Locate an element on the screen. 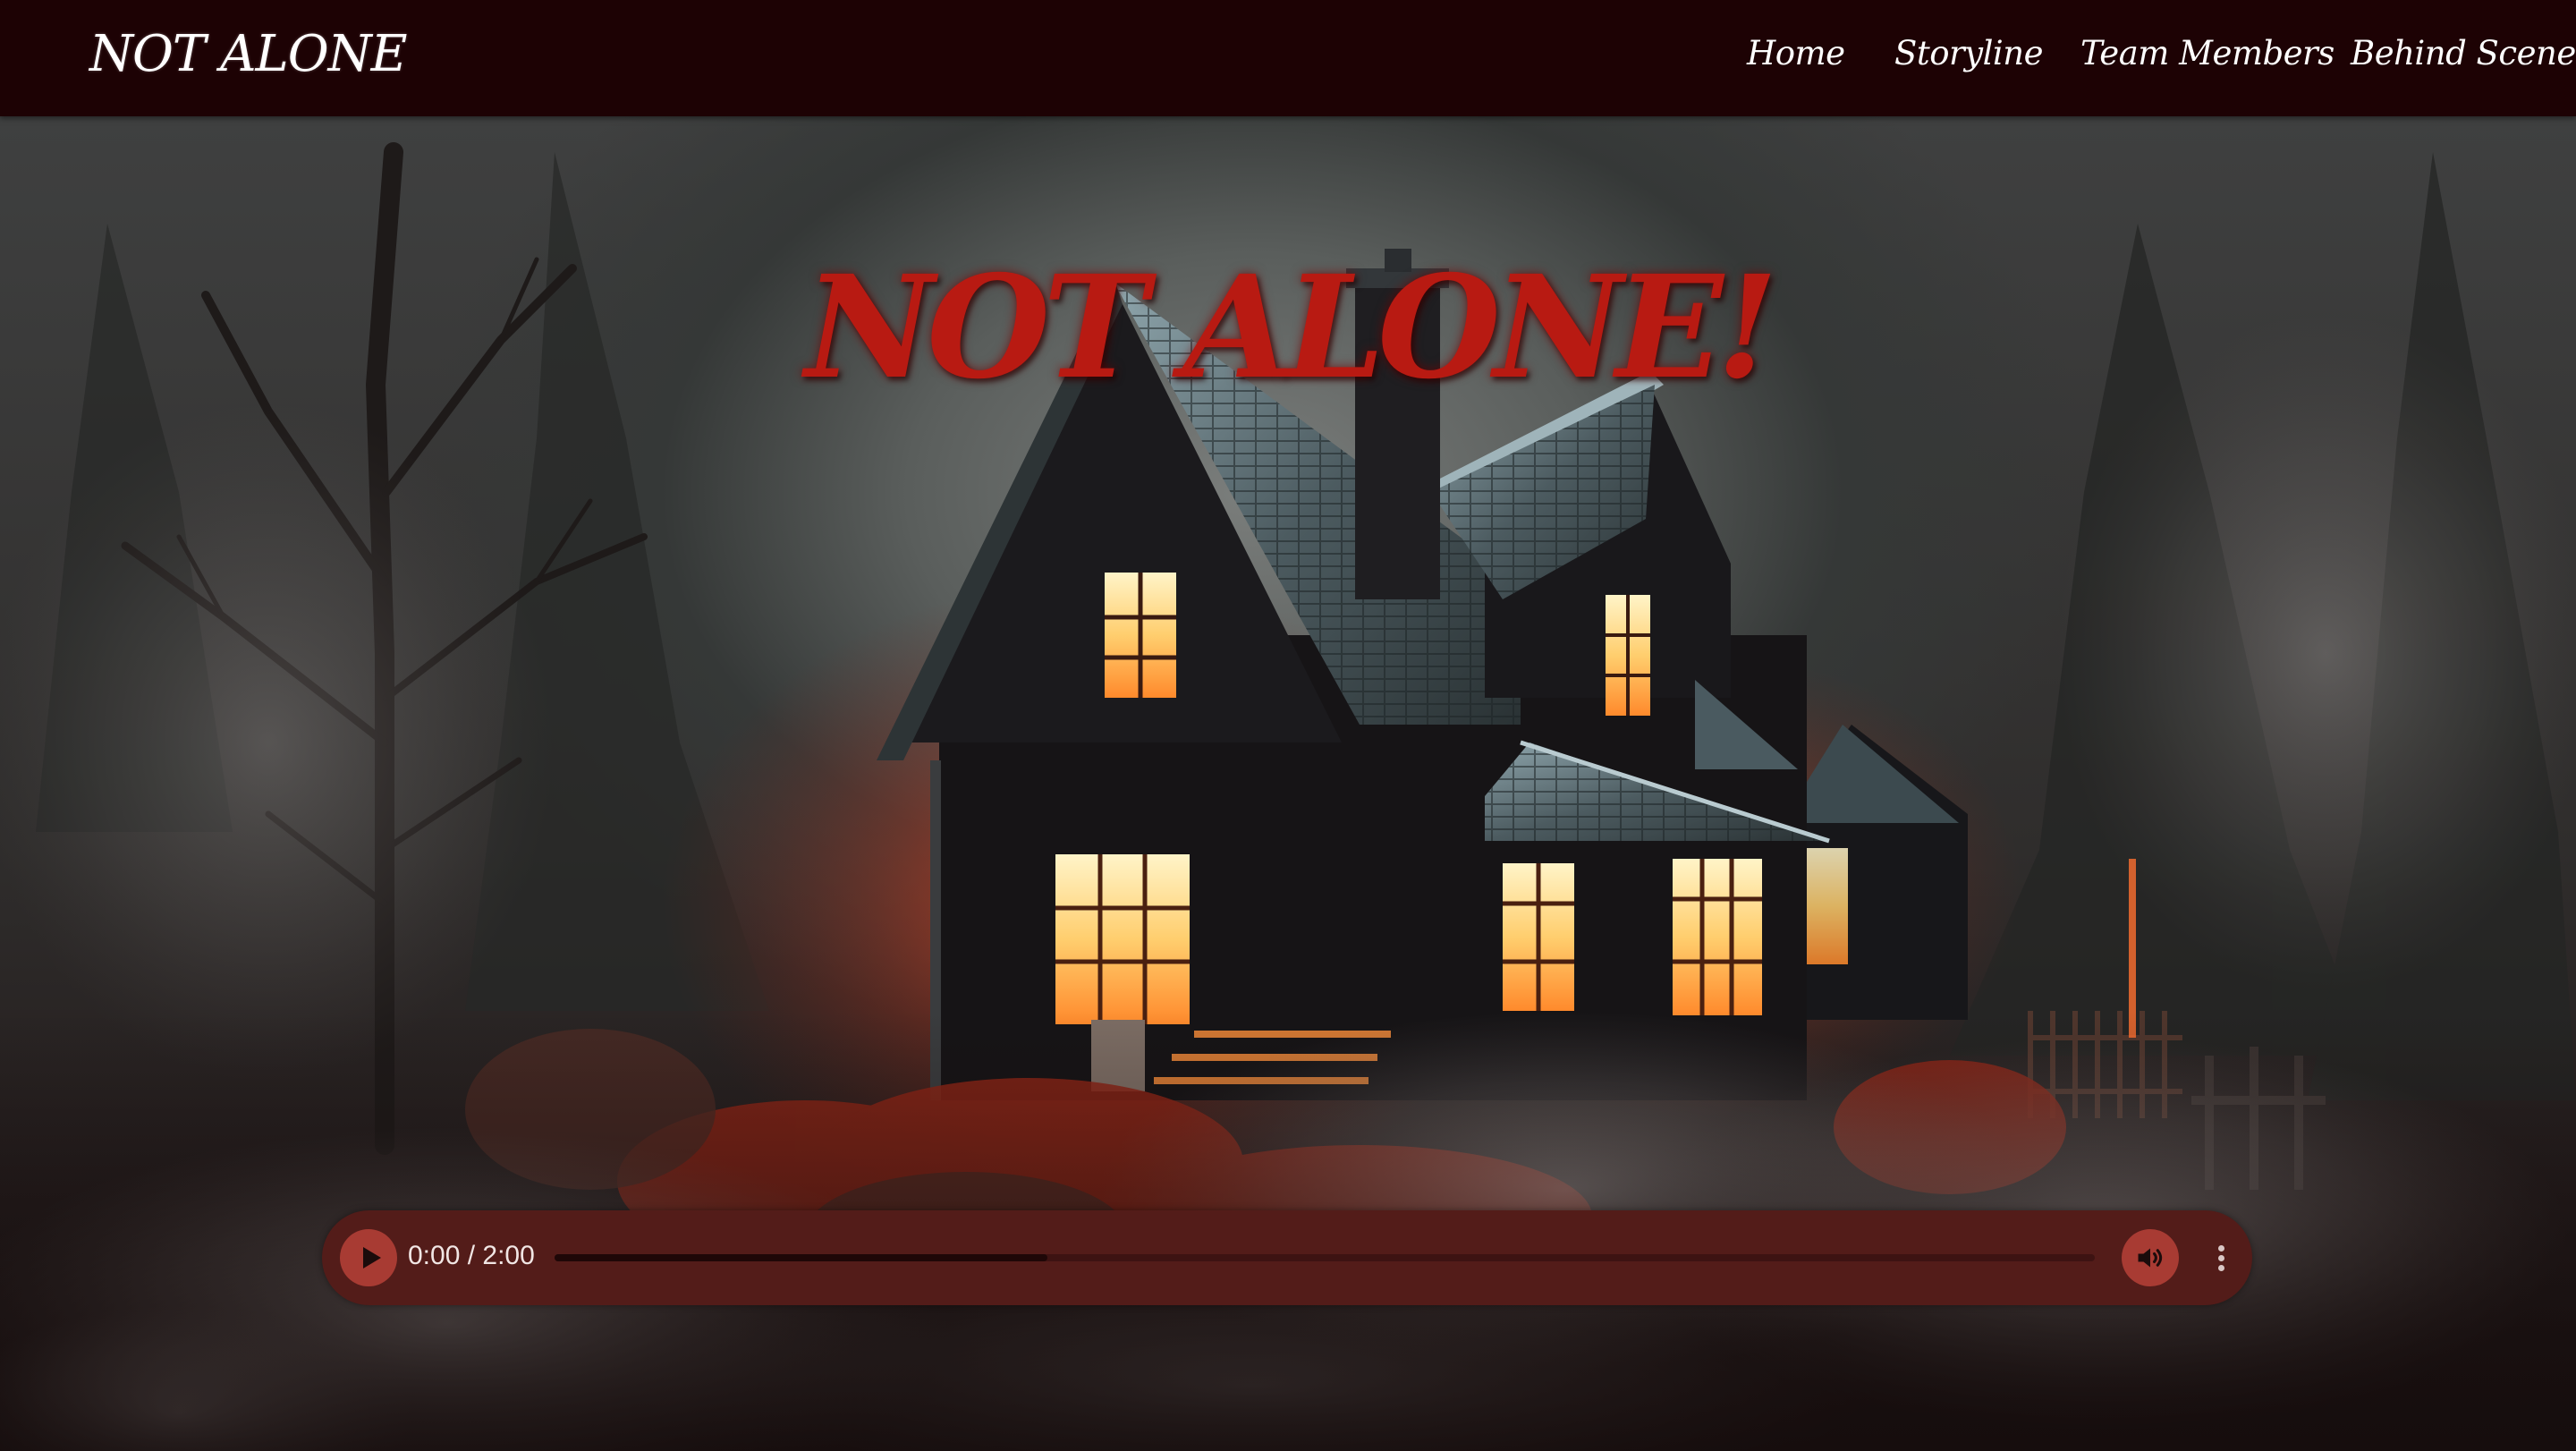 The height and width of the screenshot is (1451, 2576). volume-icon is located at coordinates (2150, 1258).